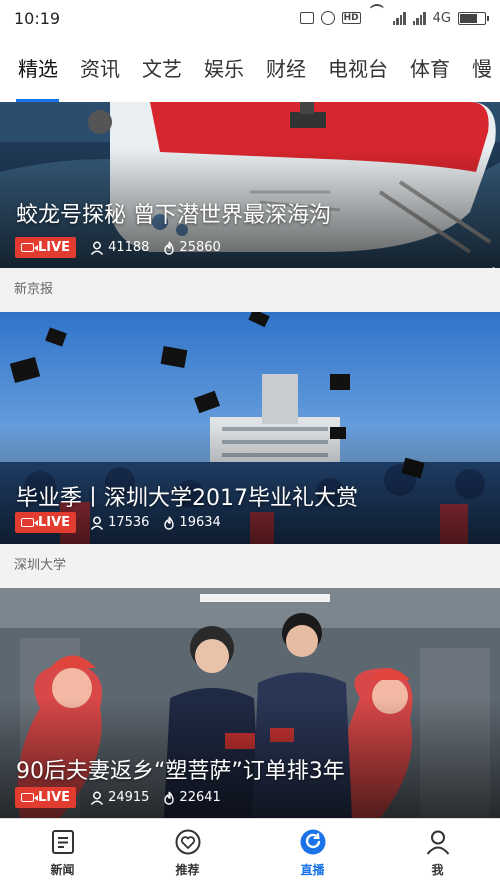 This screenshot has width=500, height=888. I want to click on profile-icon, so click(438, 842).